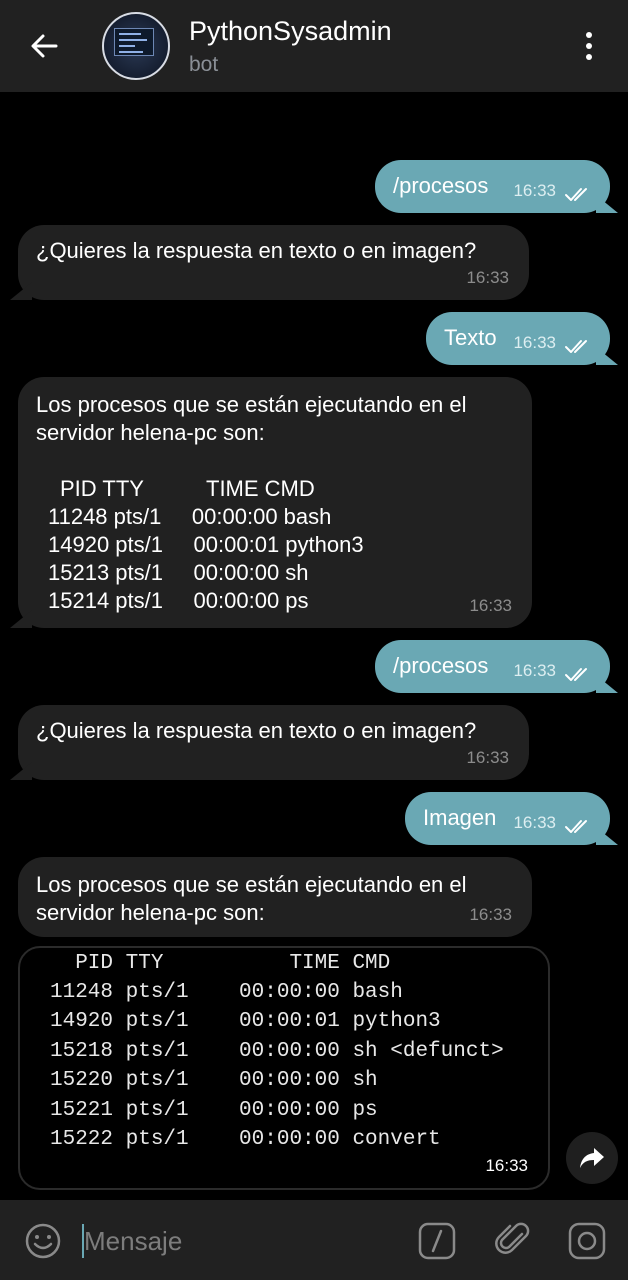 The height and width of the screenshot is (1280, 628). What do you see at coordinates (190, 516) in the screenshot?
I see `process-row: 11248 pts/1 00:00:00 bash` at bounding box center [190, 516].